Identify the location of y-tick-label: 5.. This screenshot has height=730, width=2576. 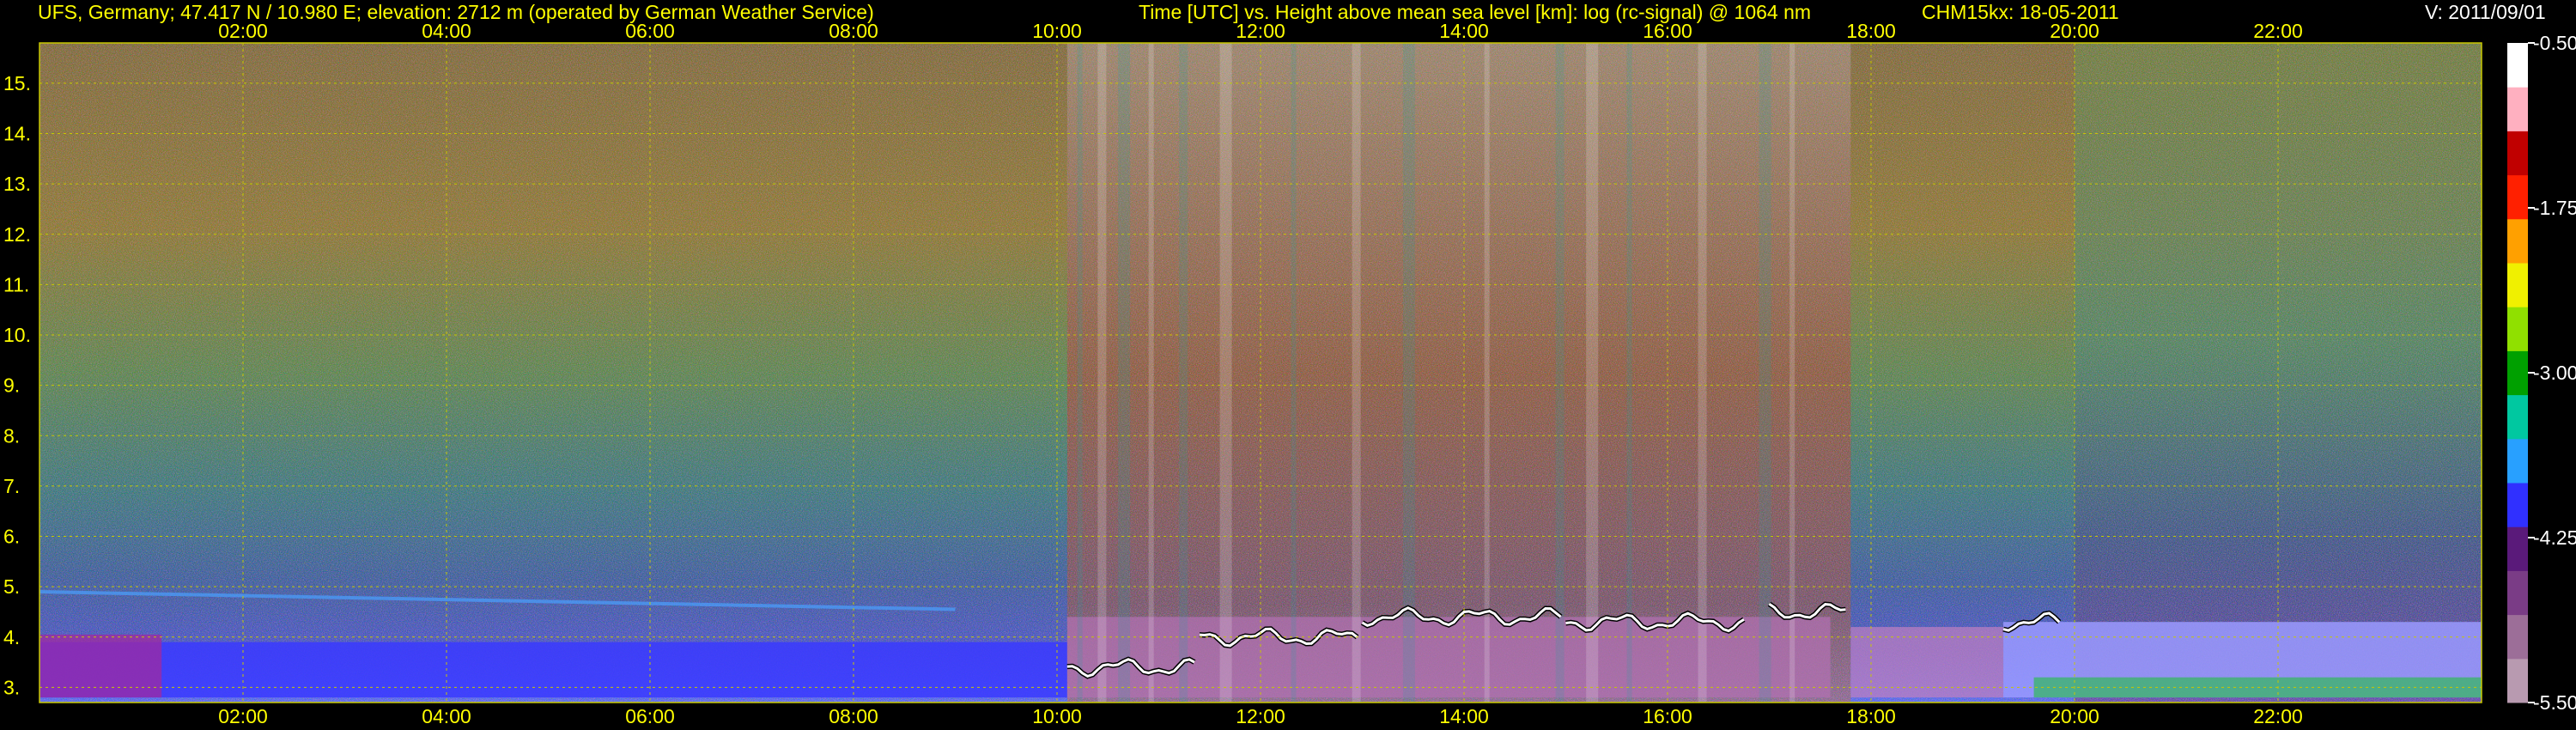
(11, 586).